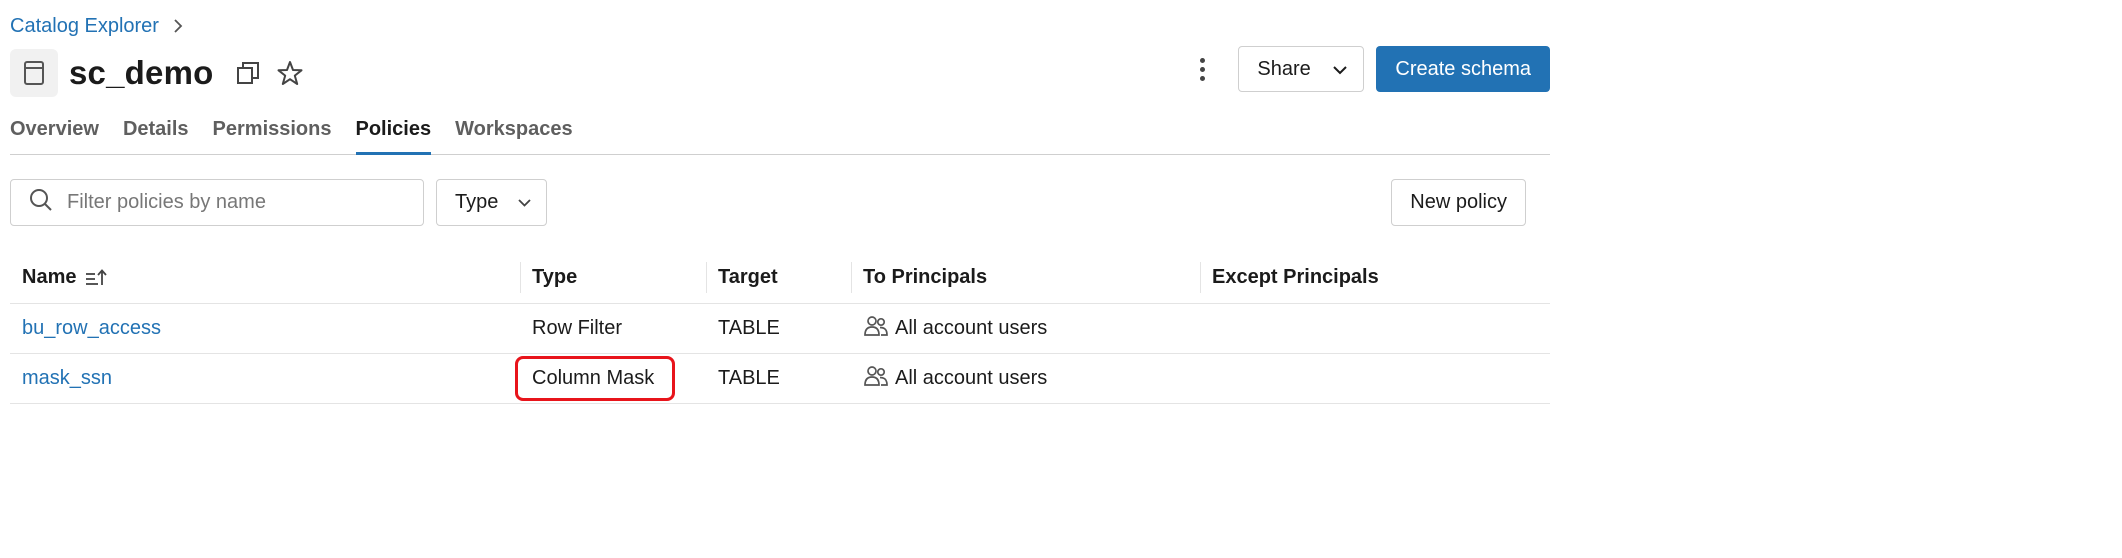 This screenshot has height=558, width=2122. I want to click on header-actions: Share Create schema, so click(1369, 69).